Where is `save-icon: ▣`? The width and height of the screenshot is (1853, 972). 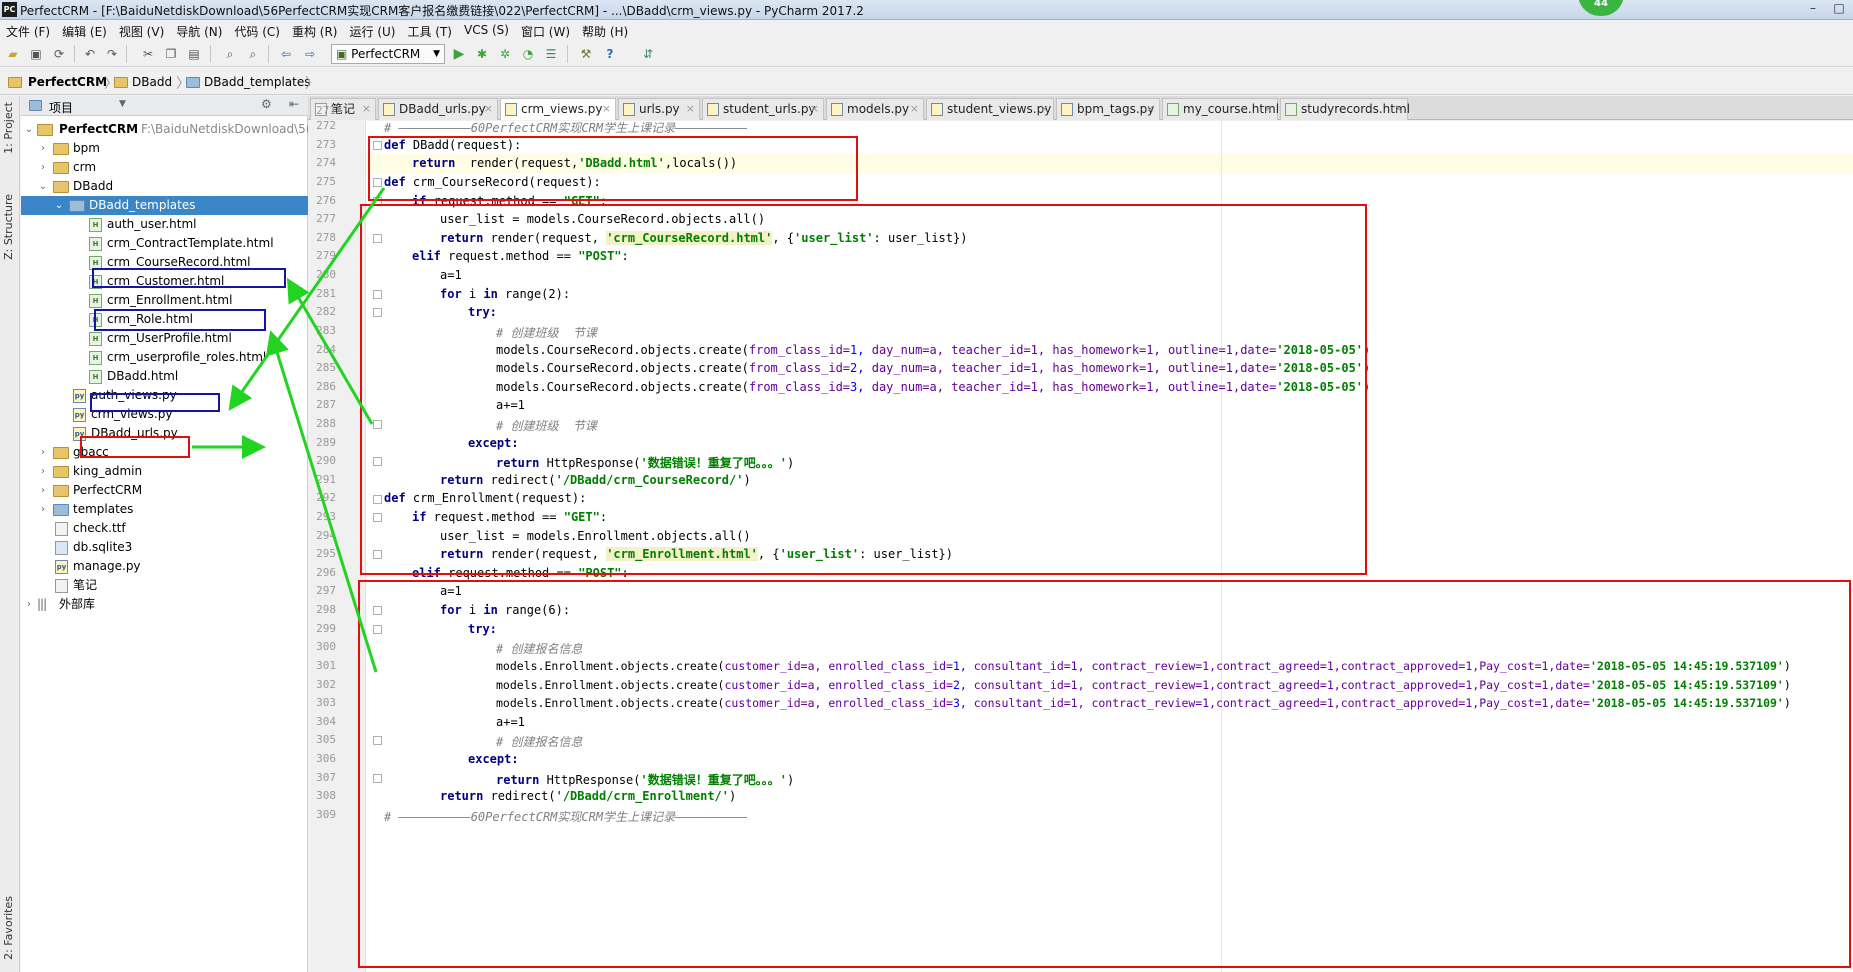
save-icon: ▣ is located at coordinates (36, 54).